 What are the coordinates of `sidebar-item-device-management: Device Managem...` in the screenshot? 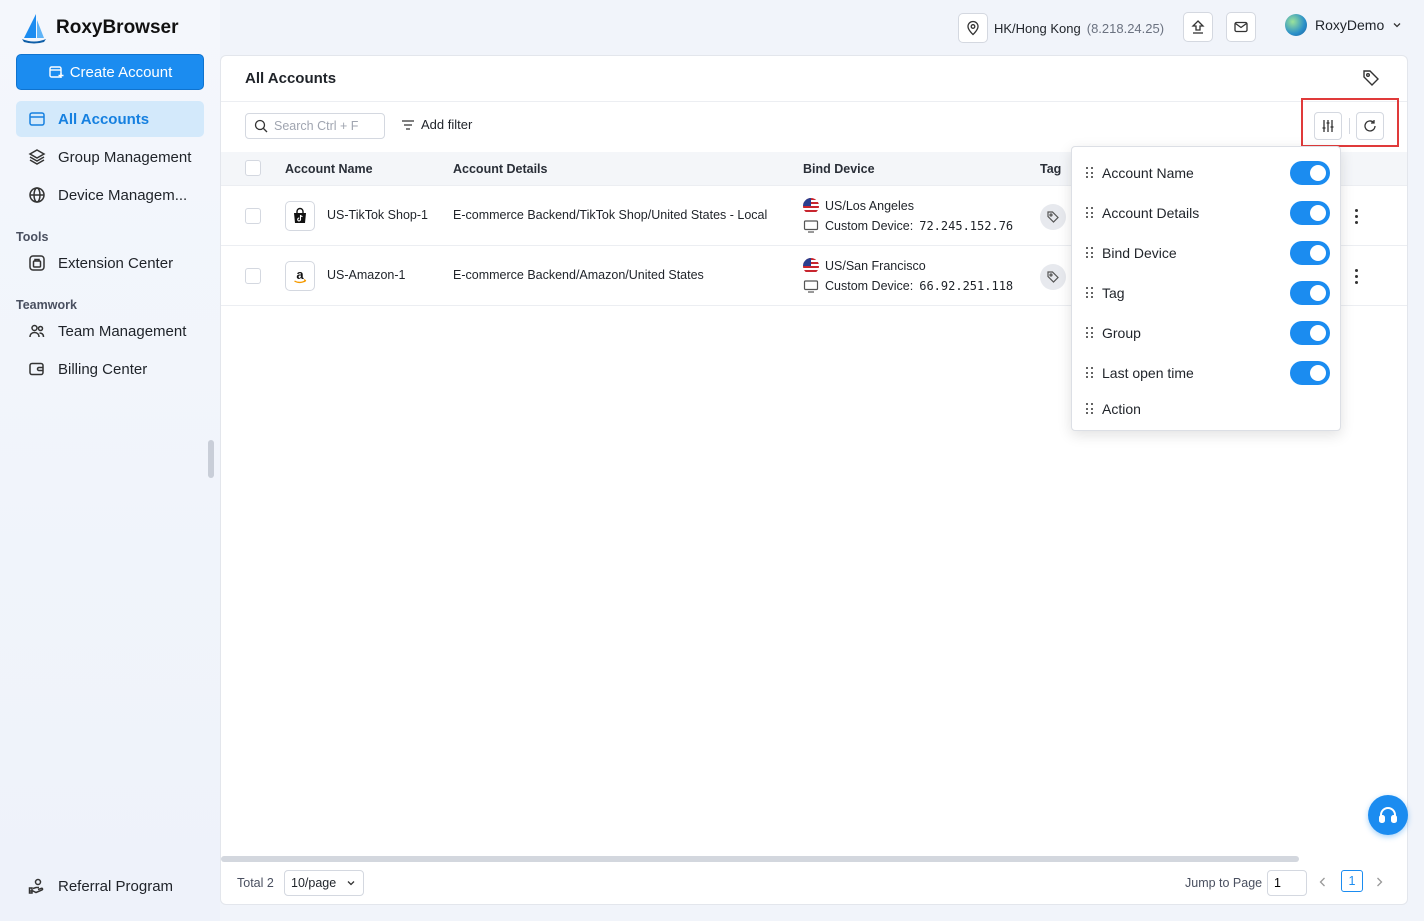 It's located at (110, 195).